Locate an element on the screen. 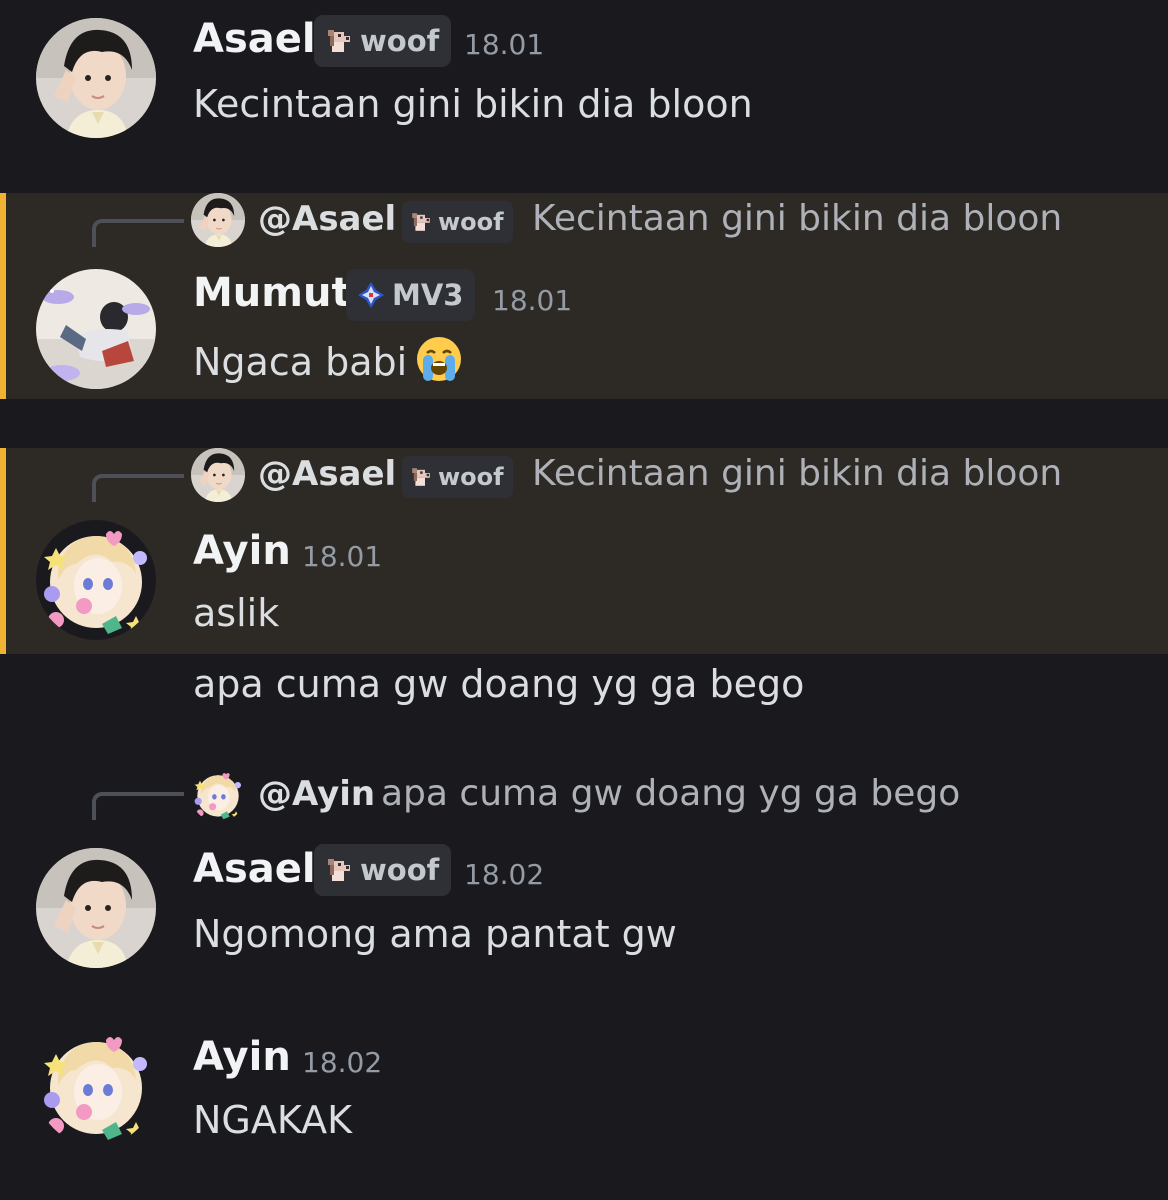  guild-tag: MV3 is located at coordinates (411, 295).